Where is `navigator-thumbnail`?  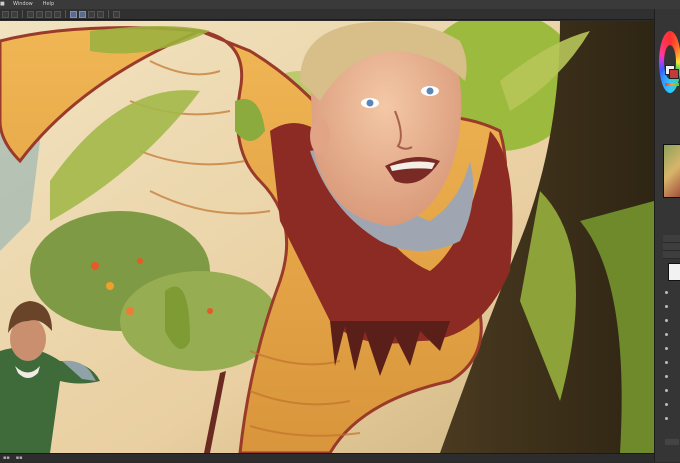 navigator-thumbnail is located at coordinates (671, 171).